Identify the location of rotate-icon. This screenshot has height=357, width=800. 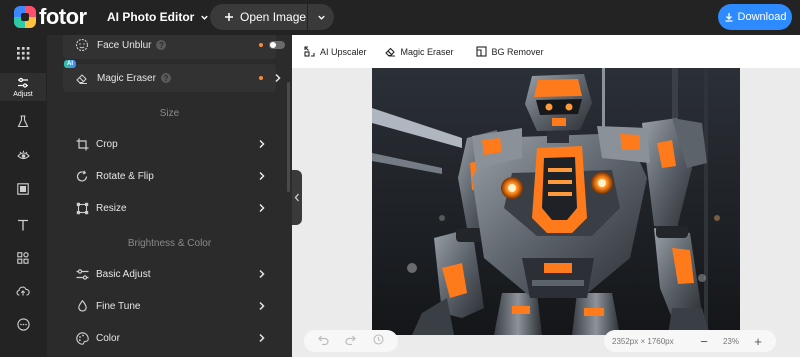
(82, 175).